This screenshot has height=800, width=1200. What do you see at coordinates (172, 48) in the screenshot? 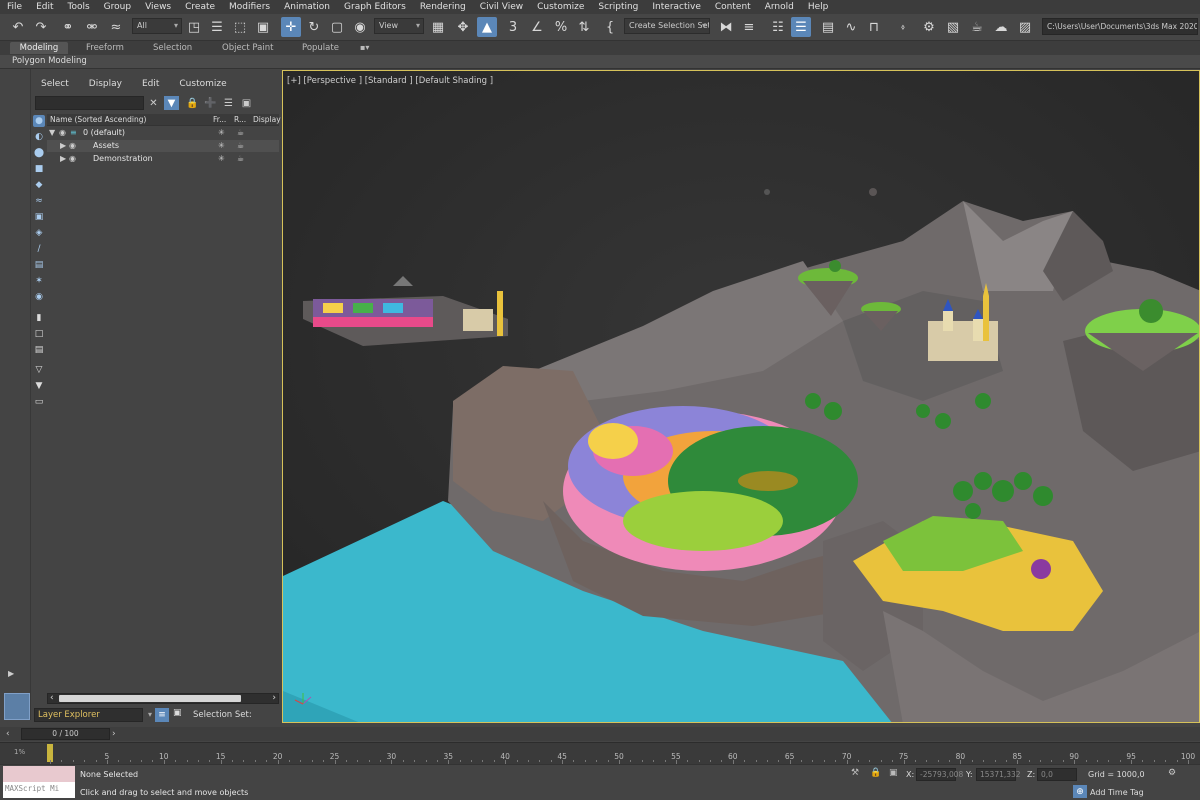
I see `tab-selection: Selection` at bounding box center [172, 48].